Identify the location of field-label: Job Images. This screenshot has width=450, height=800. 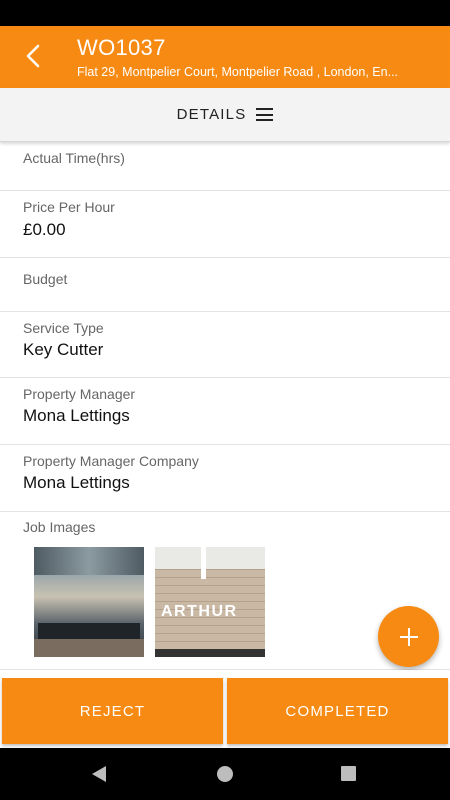
(59, 527).